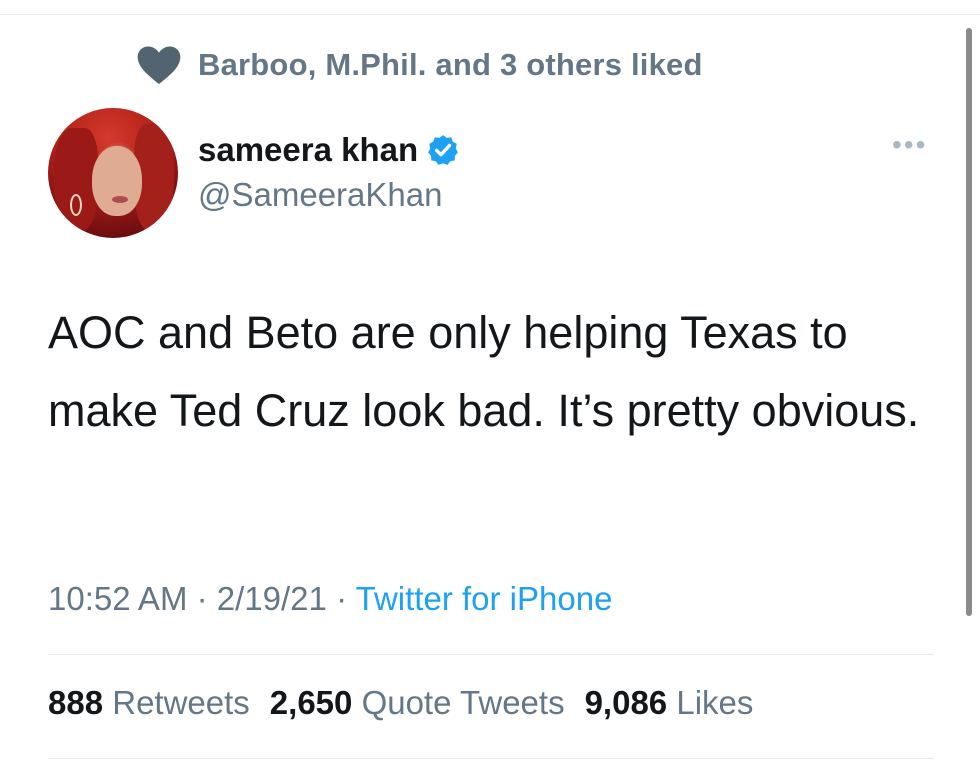  What do you see at coordinates (484, 598) in the screenshot?
I see `tweet-source-link: Twitter for iPhone` at bounding box center [484, 598].